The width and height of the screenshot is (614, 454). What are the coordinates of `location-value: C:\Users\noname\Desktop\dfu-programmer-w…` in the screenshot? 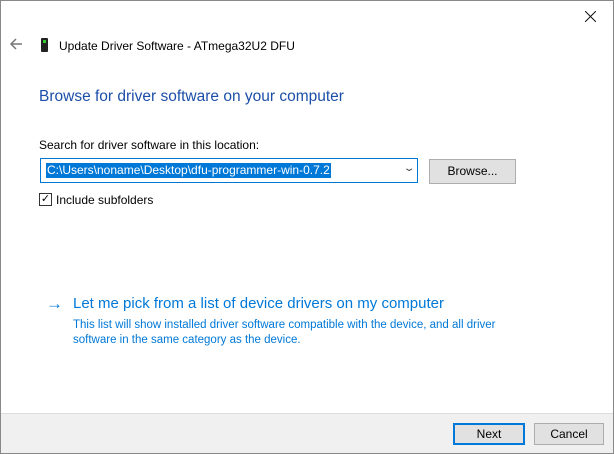 It's located at (188, 170).